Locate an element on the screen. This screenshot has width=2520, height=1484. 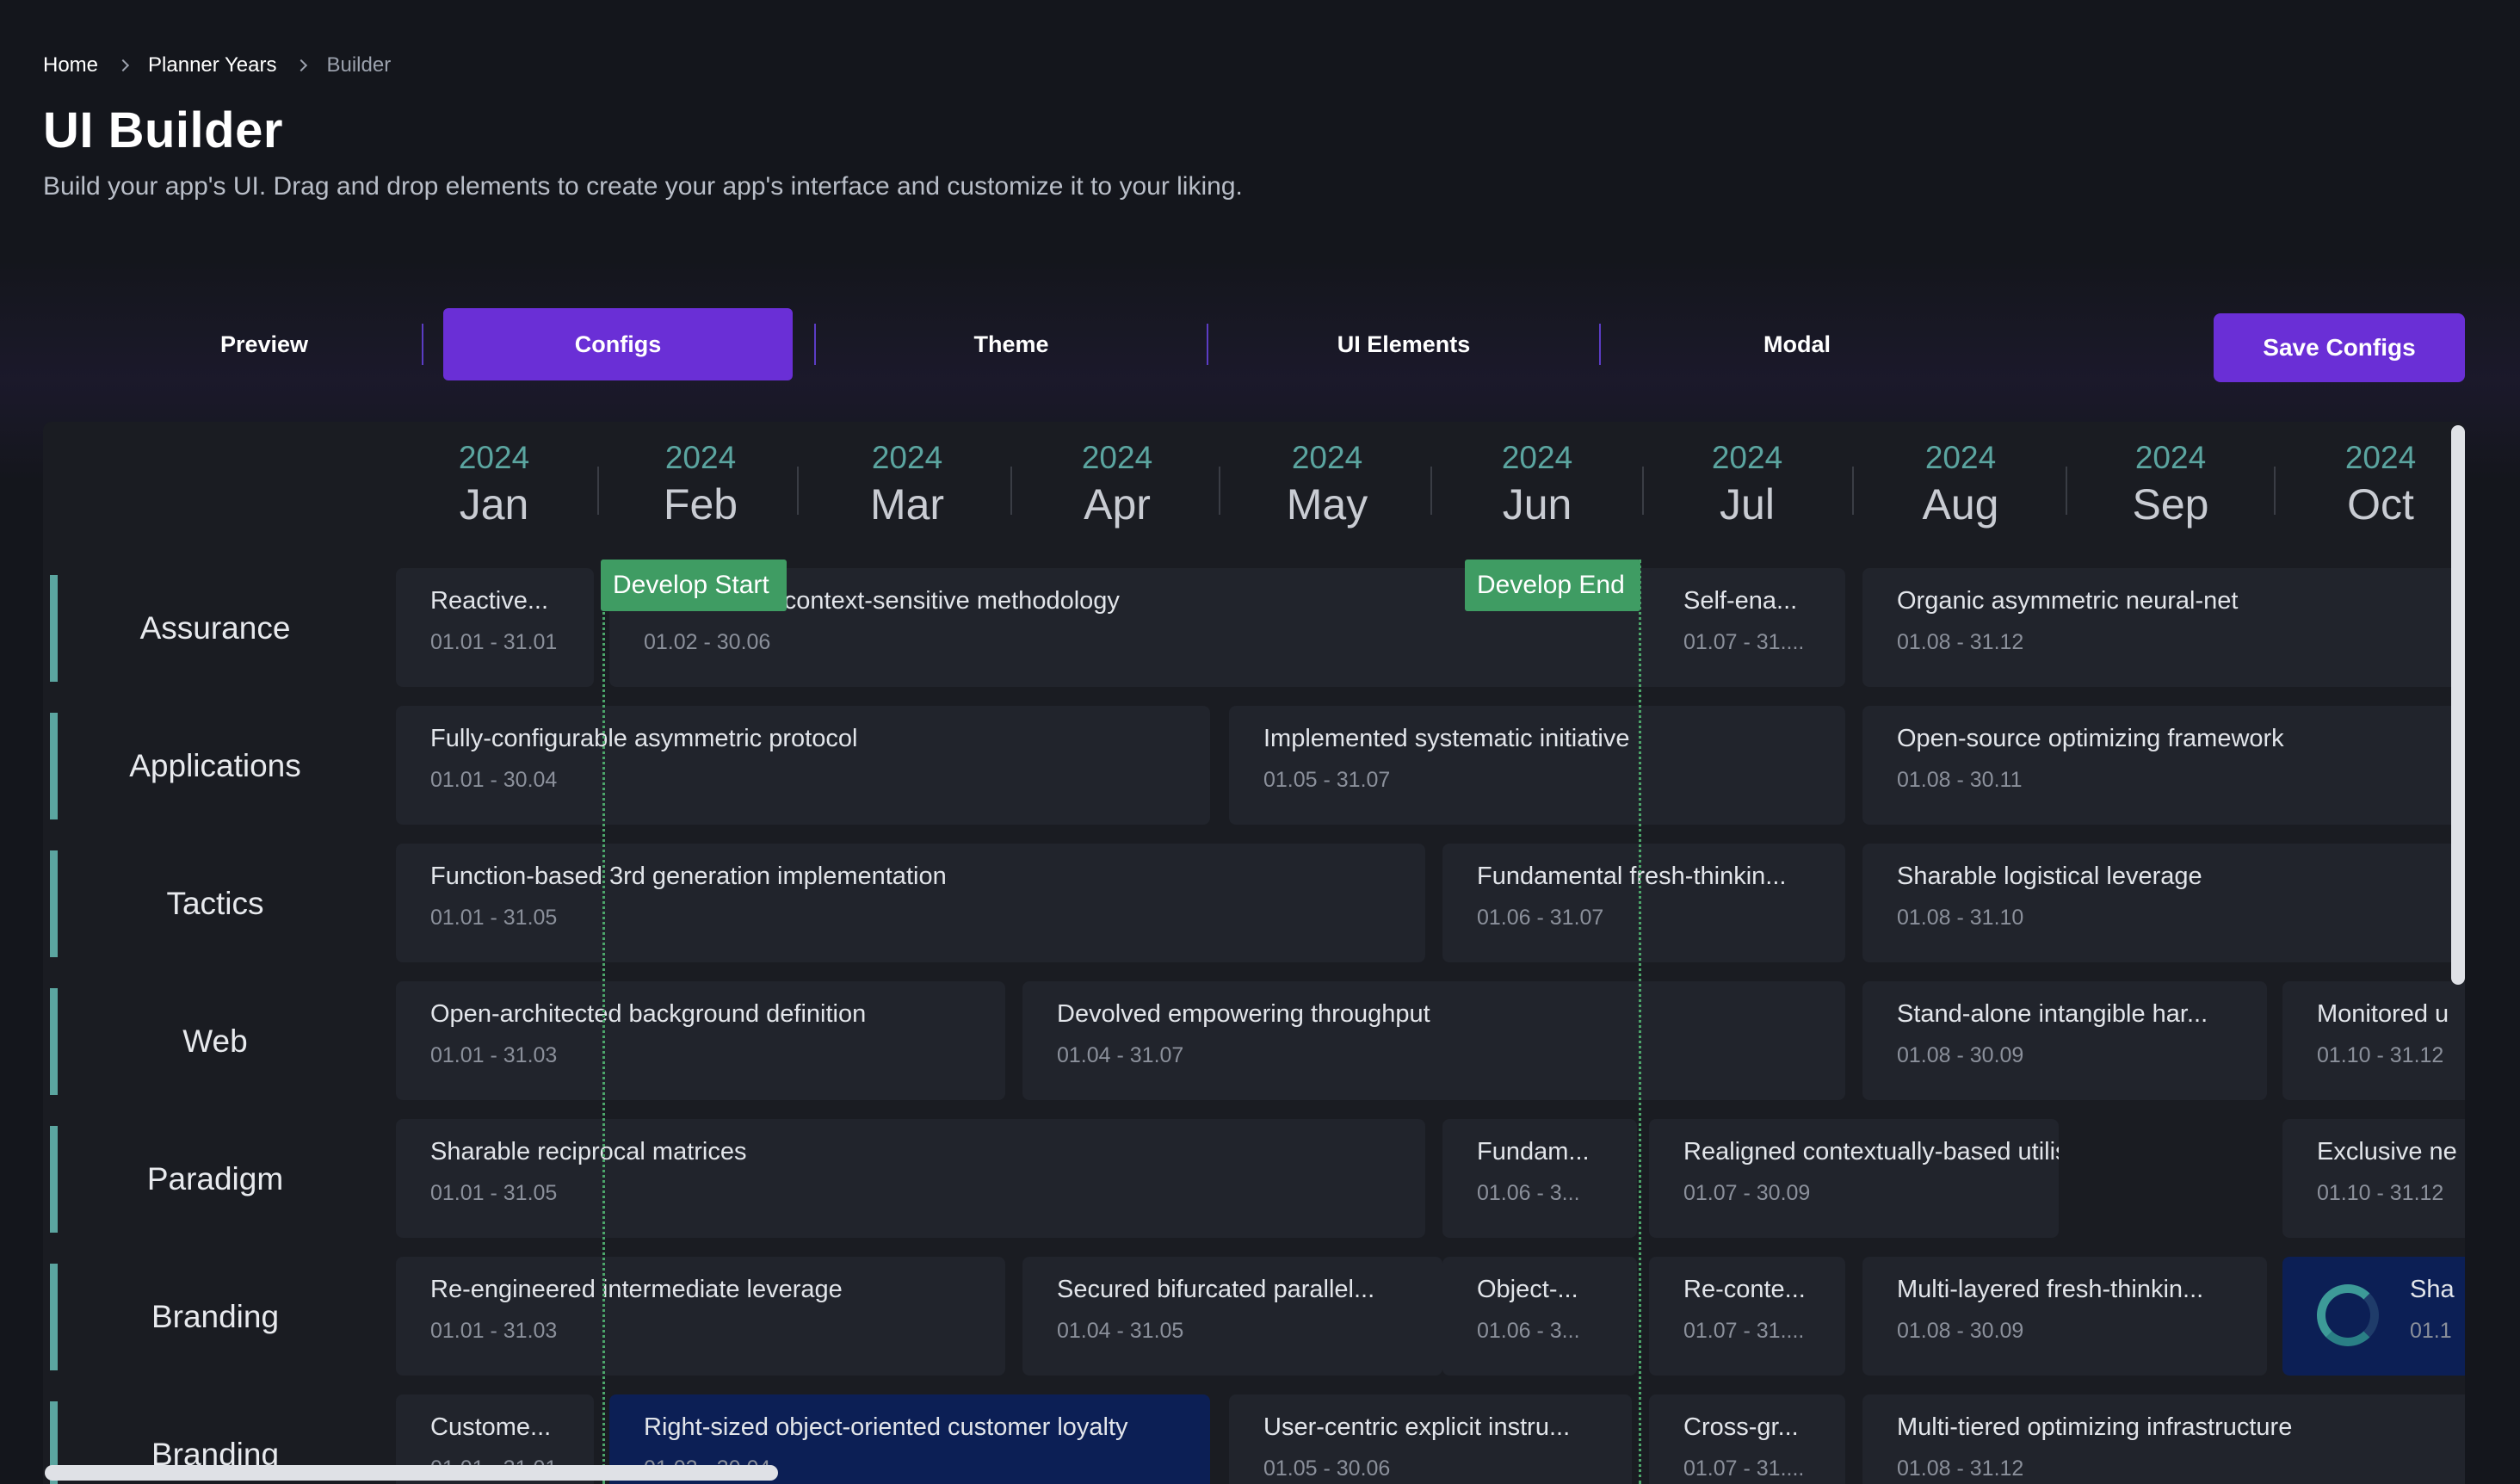
timeline-item-dates: 01.05 - 31.07 is located at coordinates (1327, 780).